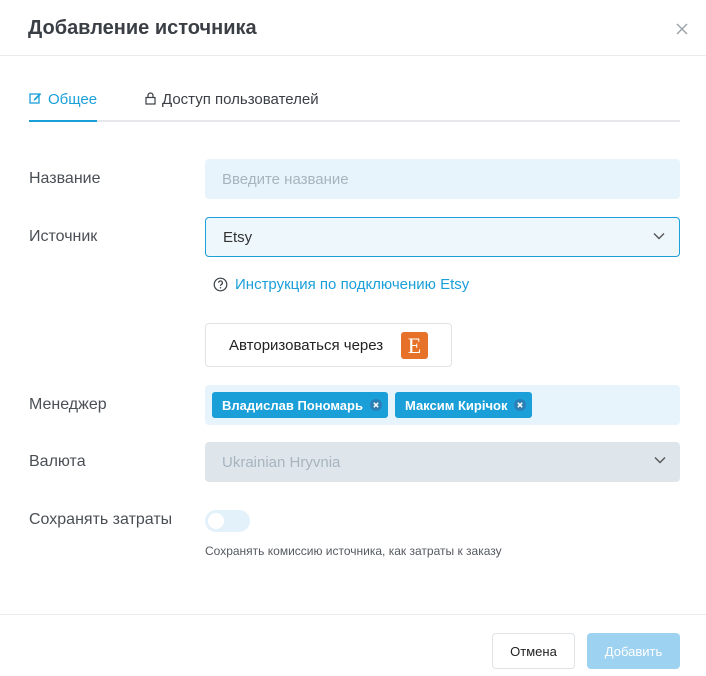  I want to click on currency-select: Ukrainian Hryvnia, so click(442, 462).